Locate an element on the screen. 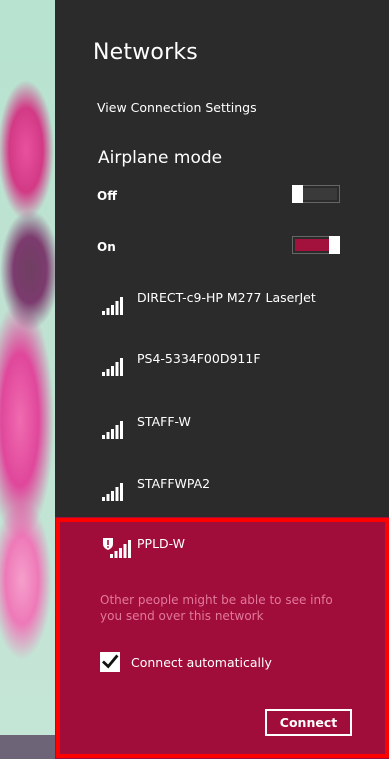  connect-automatically-label: Connect automatically is located at coordinates (201, 662).